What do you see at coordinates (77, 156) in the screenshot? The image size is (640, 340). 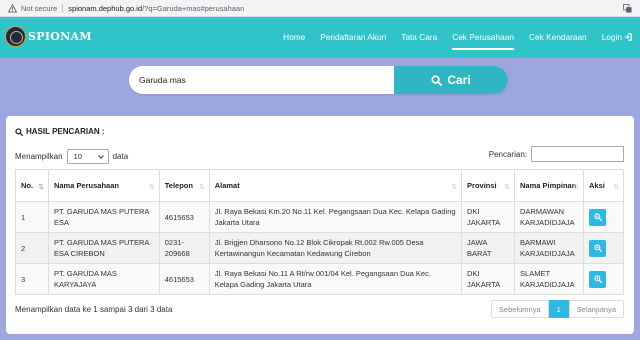 I see `page-length-value: 10` at bounding box center [77, 156].